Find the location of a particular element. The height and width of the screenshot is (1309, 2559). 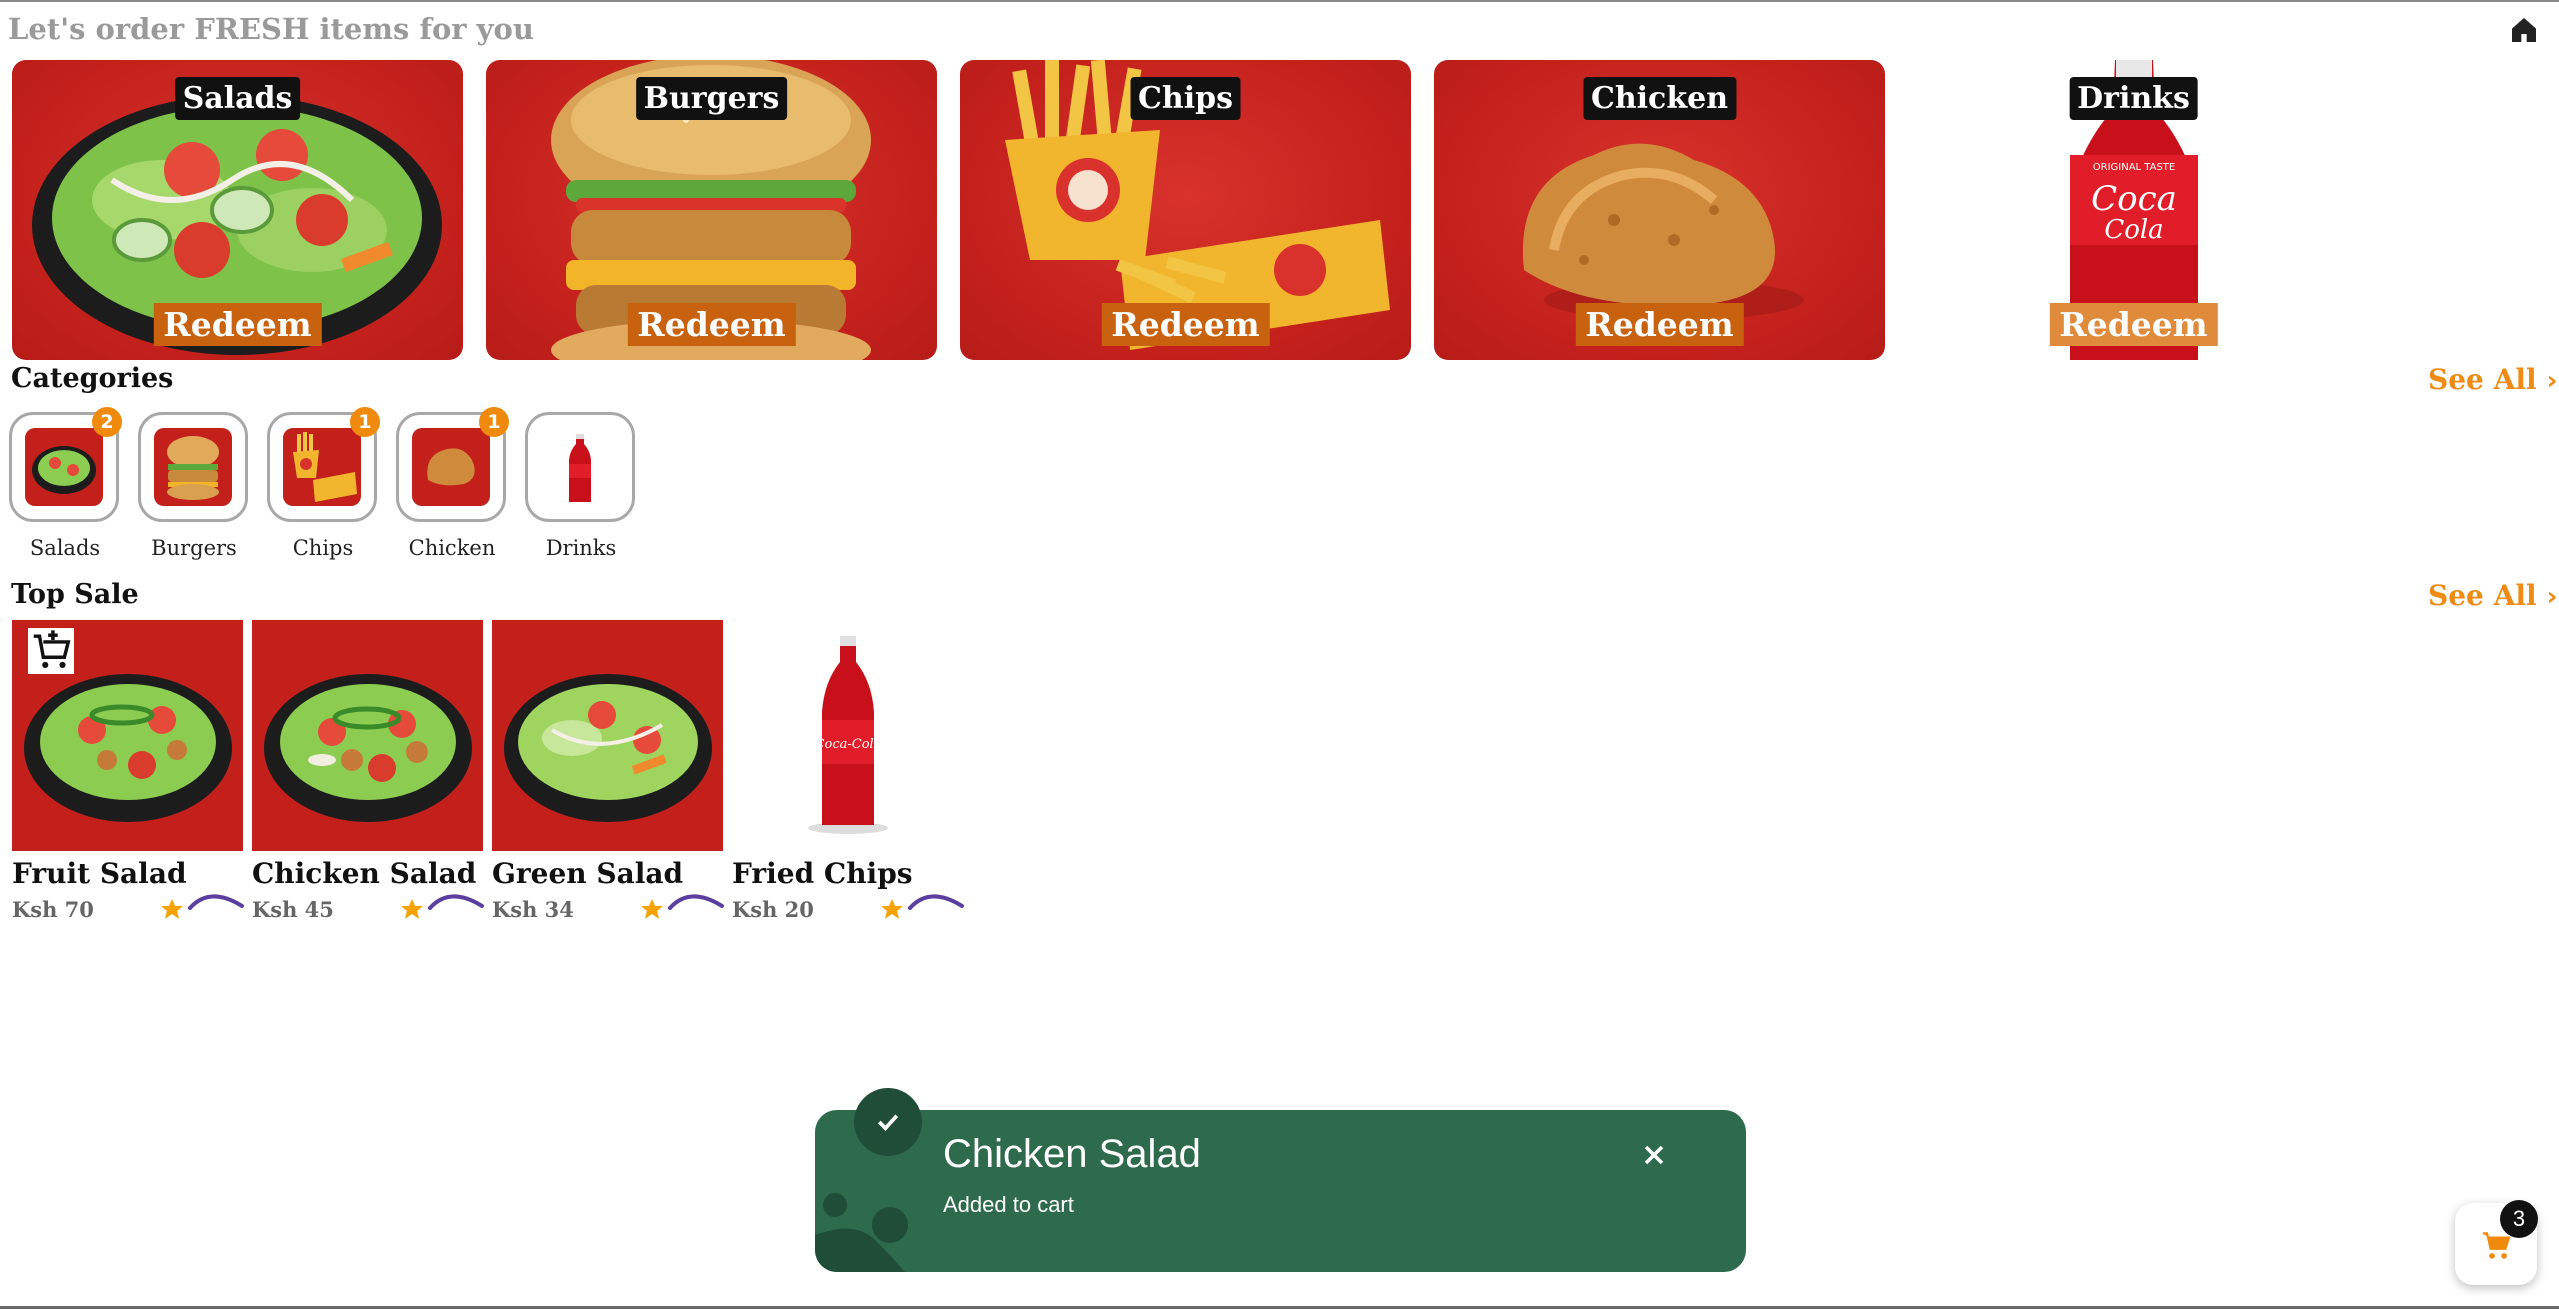

product-name: Fried Chips is located at coordinates (822, 873).